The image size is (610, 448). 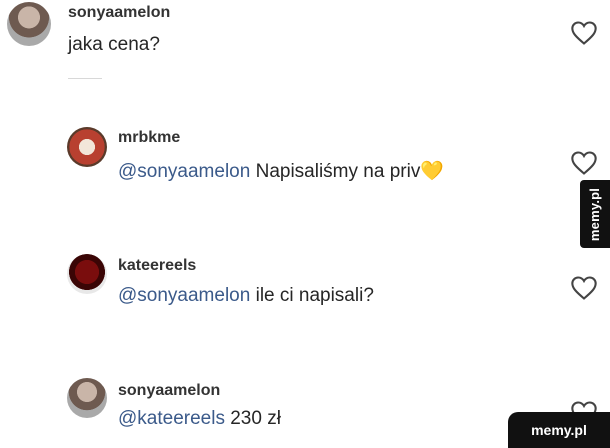 What do you see at coordinates (338, 171) in the screenshot?
I see `comment-body: Napisaliśmy na priv` at bounding box center [338, 171].